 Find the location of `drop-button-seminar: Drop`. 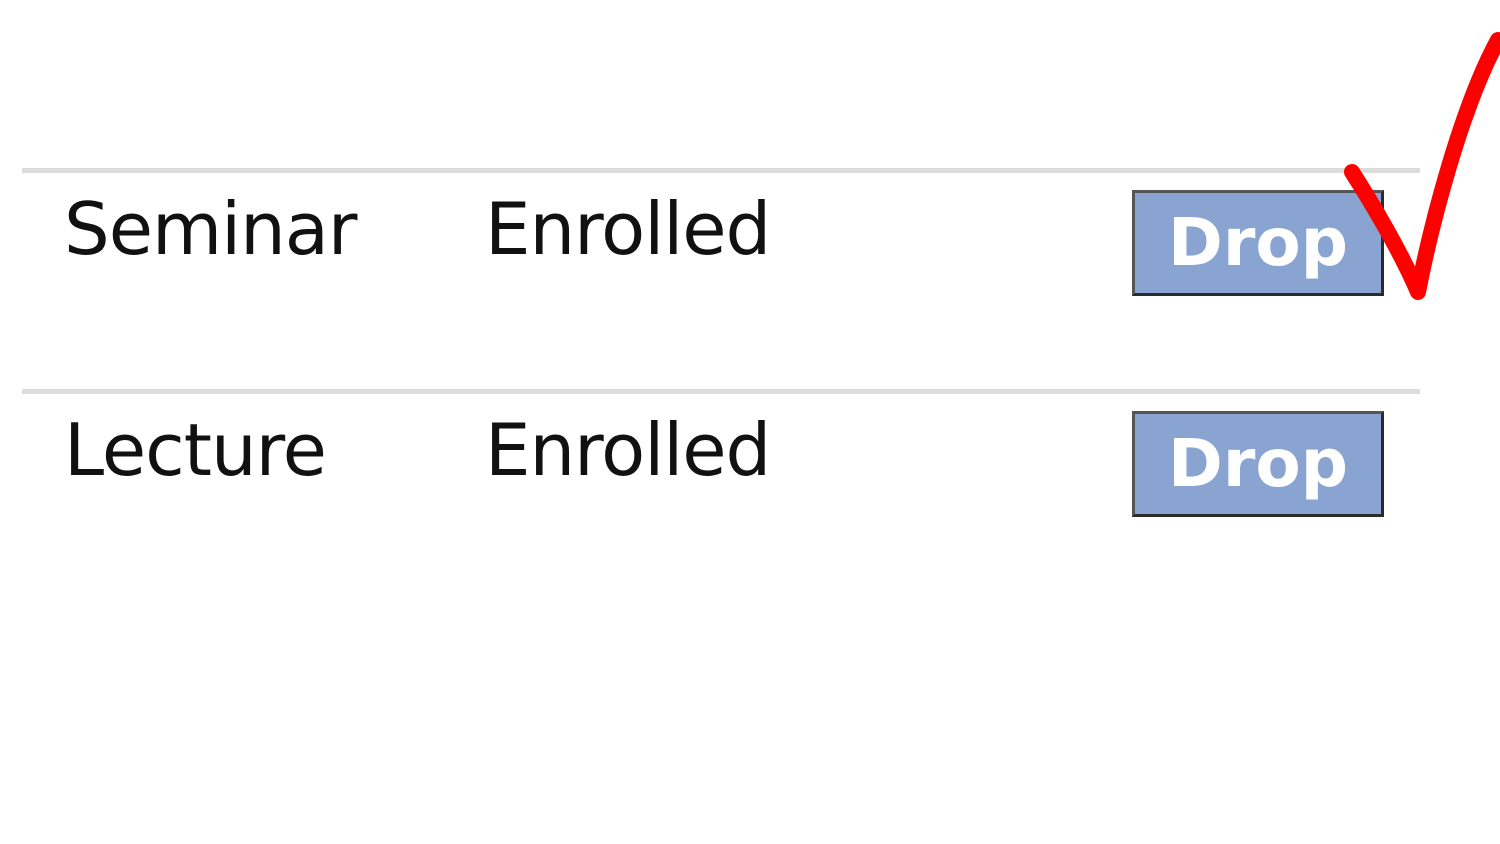

drop-button-seminar: Drop is located at coordinates (1258, 243).